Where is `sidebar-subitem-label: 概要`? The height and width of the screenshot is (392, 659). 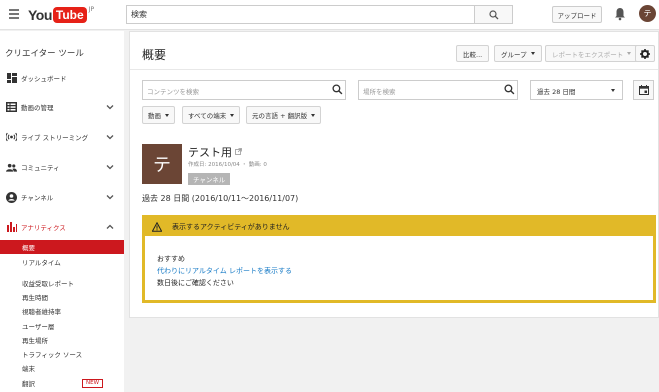
sidebar-subitem-label: 概要 is located at coordinates (28, 248).